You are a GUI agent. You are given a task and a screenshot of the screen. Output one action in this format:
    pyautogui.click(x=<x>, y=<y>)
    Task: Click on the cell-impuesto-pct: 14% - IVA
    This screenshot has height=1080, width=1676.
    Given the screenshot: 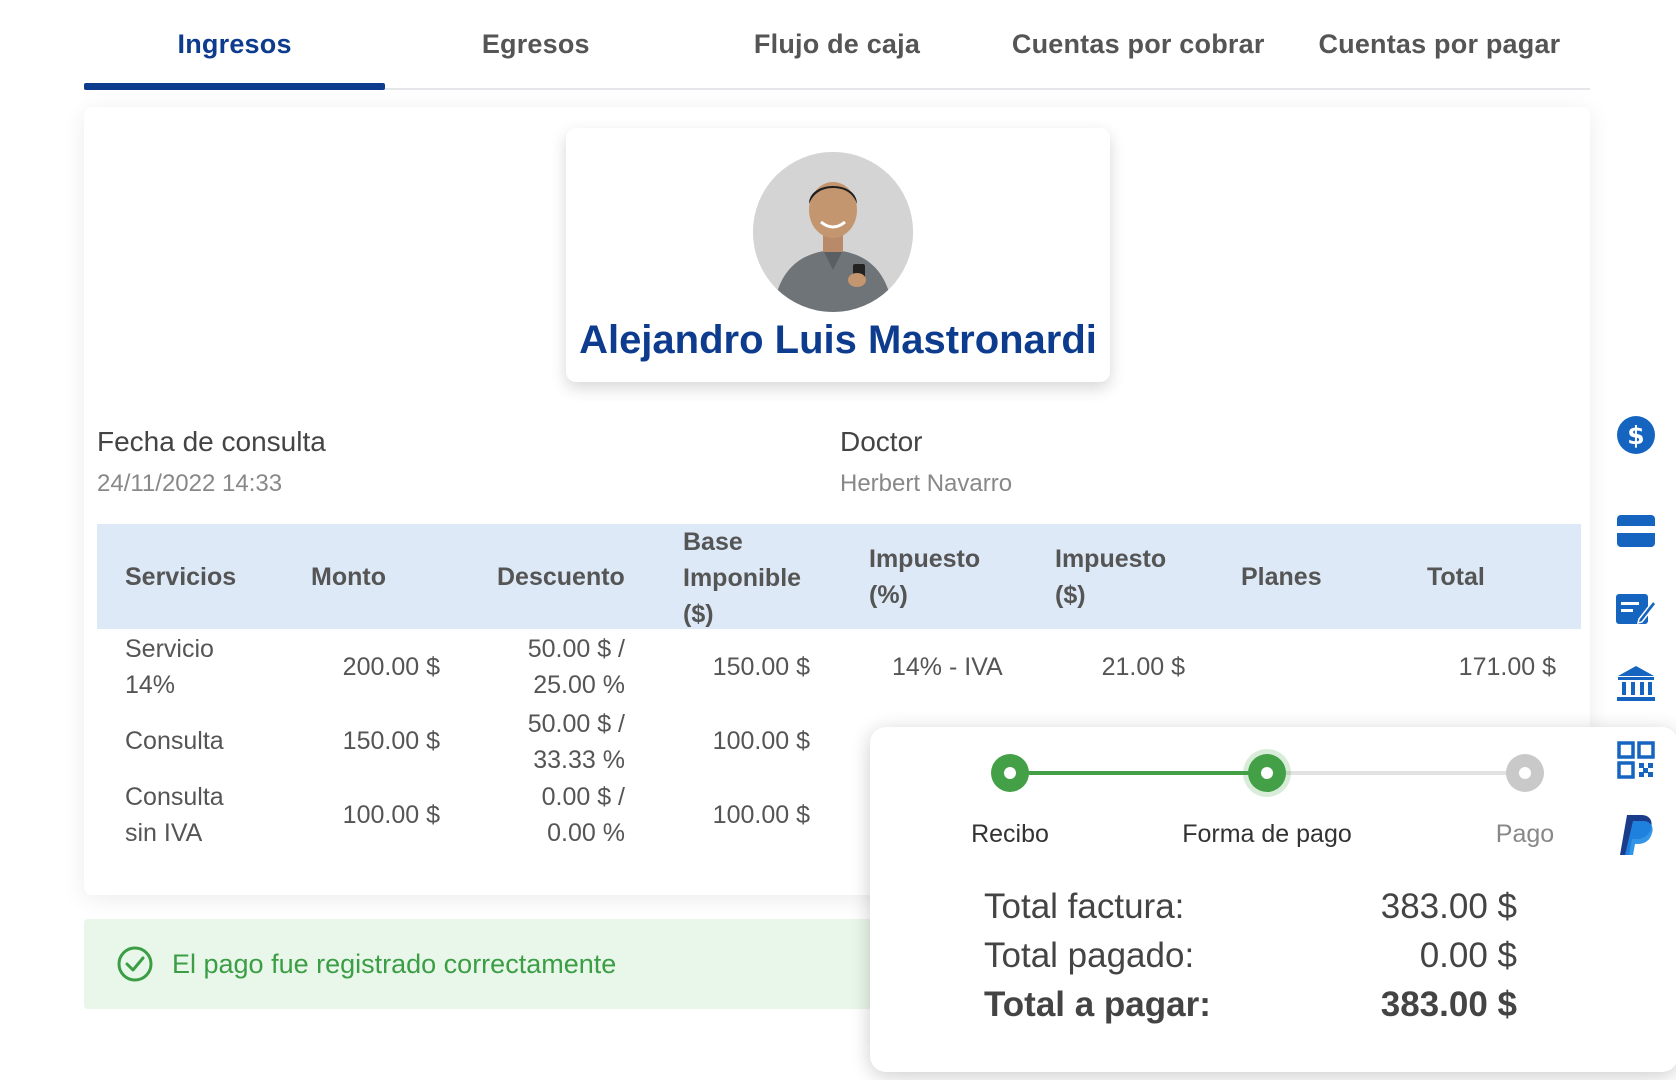 What is the action you would take?
    pyautogui.click(x=947, y=667)
    